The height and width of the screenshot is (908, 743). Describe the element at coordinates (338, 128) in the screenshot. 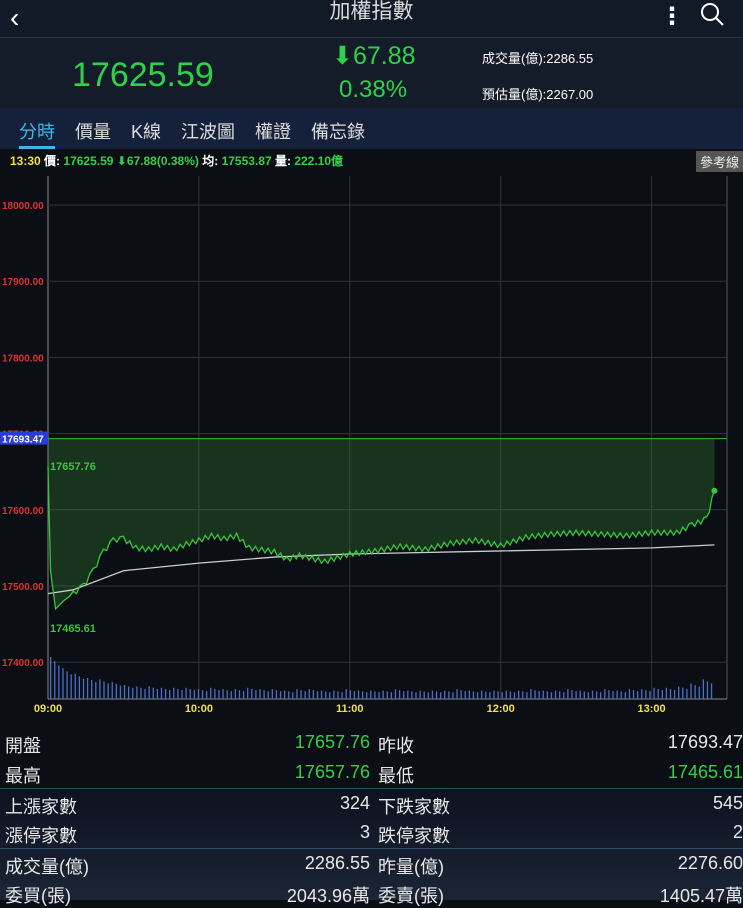

I see `tab-memo: 備忘錄` at that location.